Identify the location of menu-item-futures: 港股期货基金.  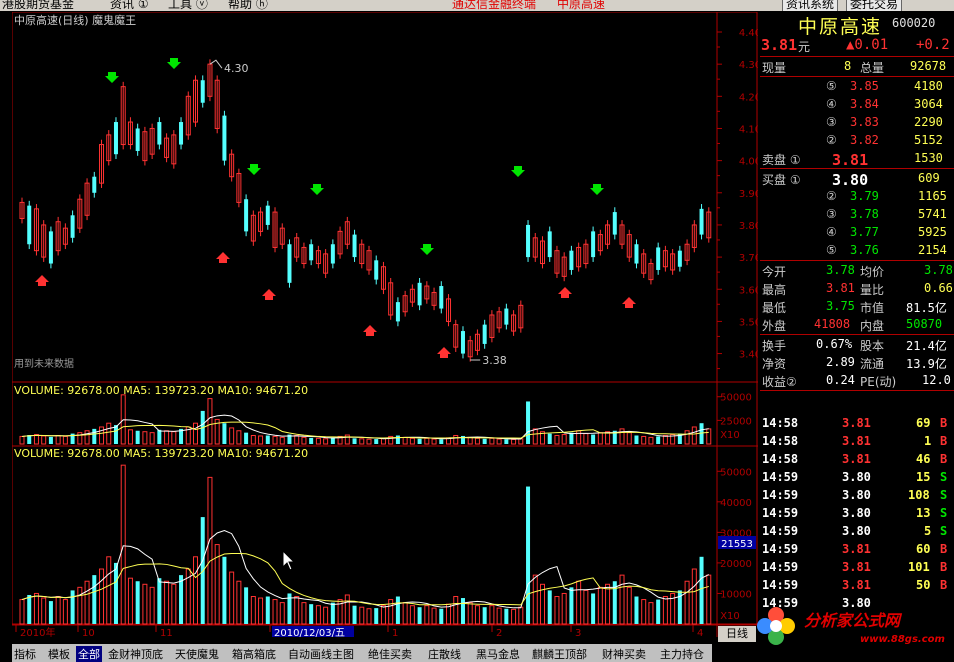
(38, 5).